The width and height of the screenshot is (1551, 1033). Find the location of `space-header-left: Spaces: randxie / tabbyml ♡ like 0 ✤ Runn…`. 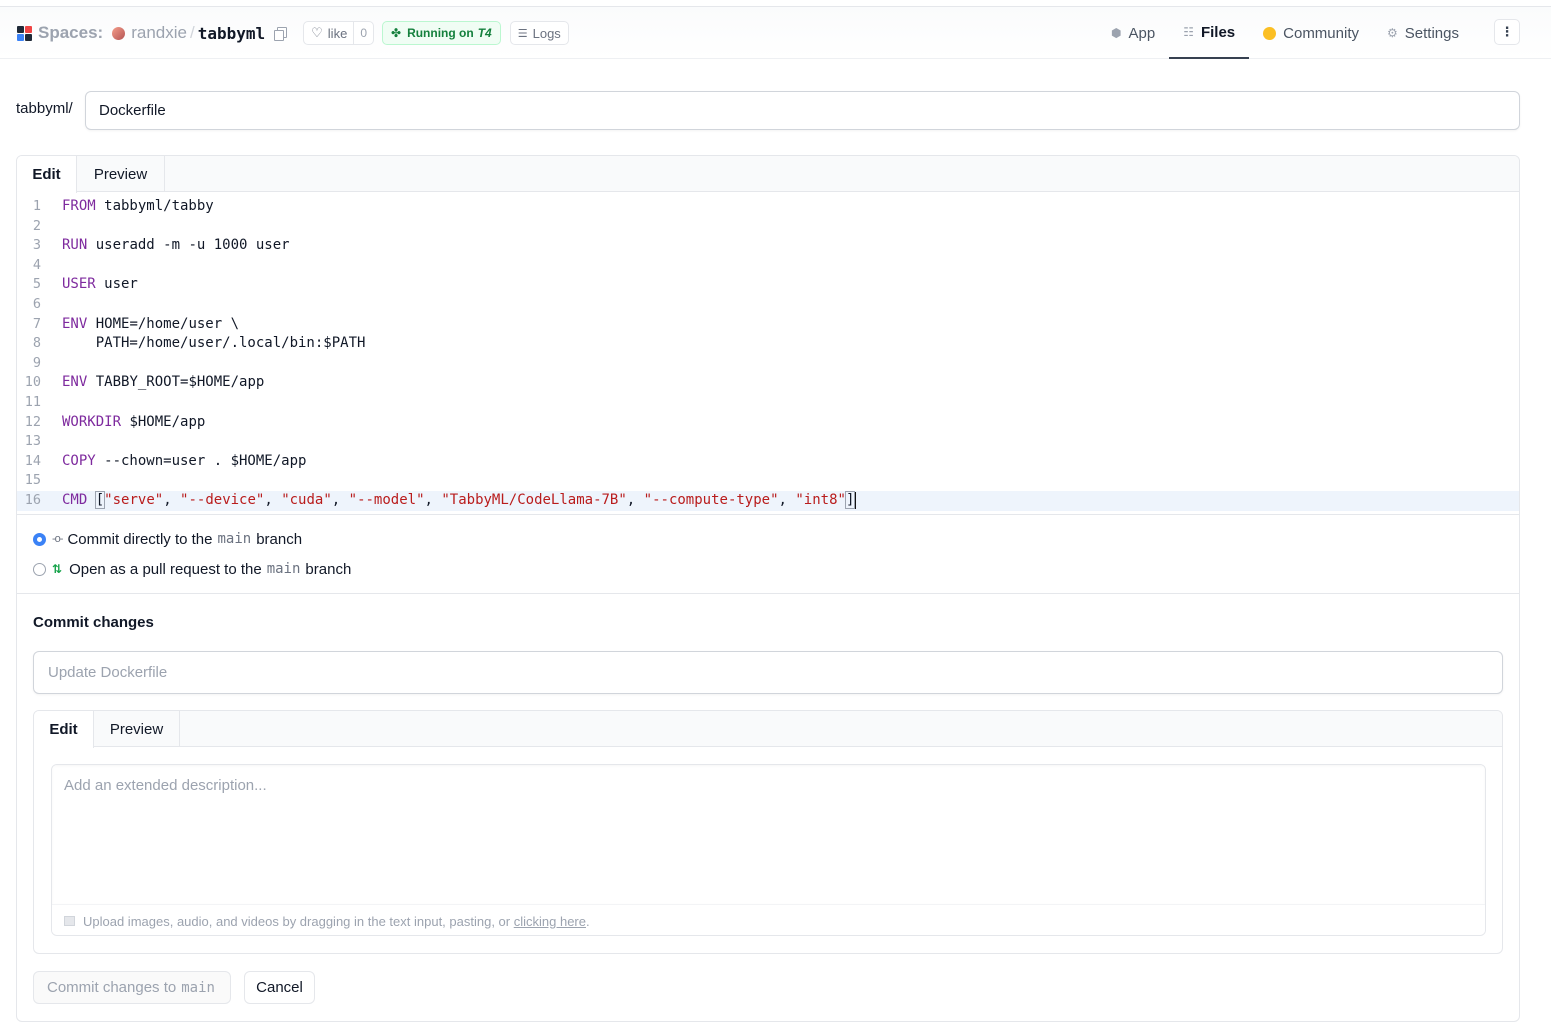

space-header-left: Spaces: randxie / tabbyml ♡ like 0 ✤ Runn… is located at coordinates (293, 33).